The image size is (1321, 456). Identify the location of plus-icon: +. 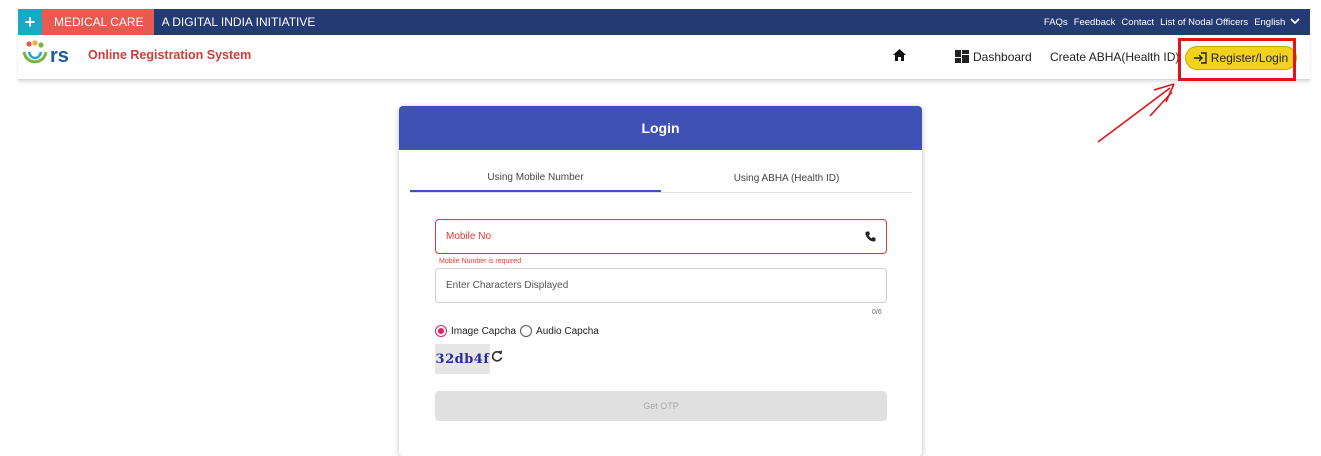
(30, 22).